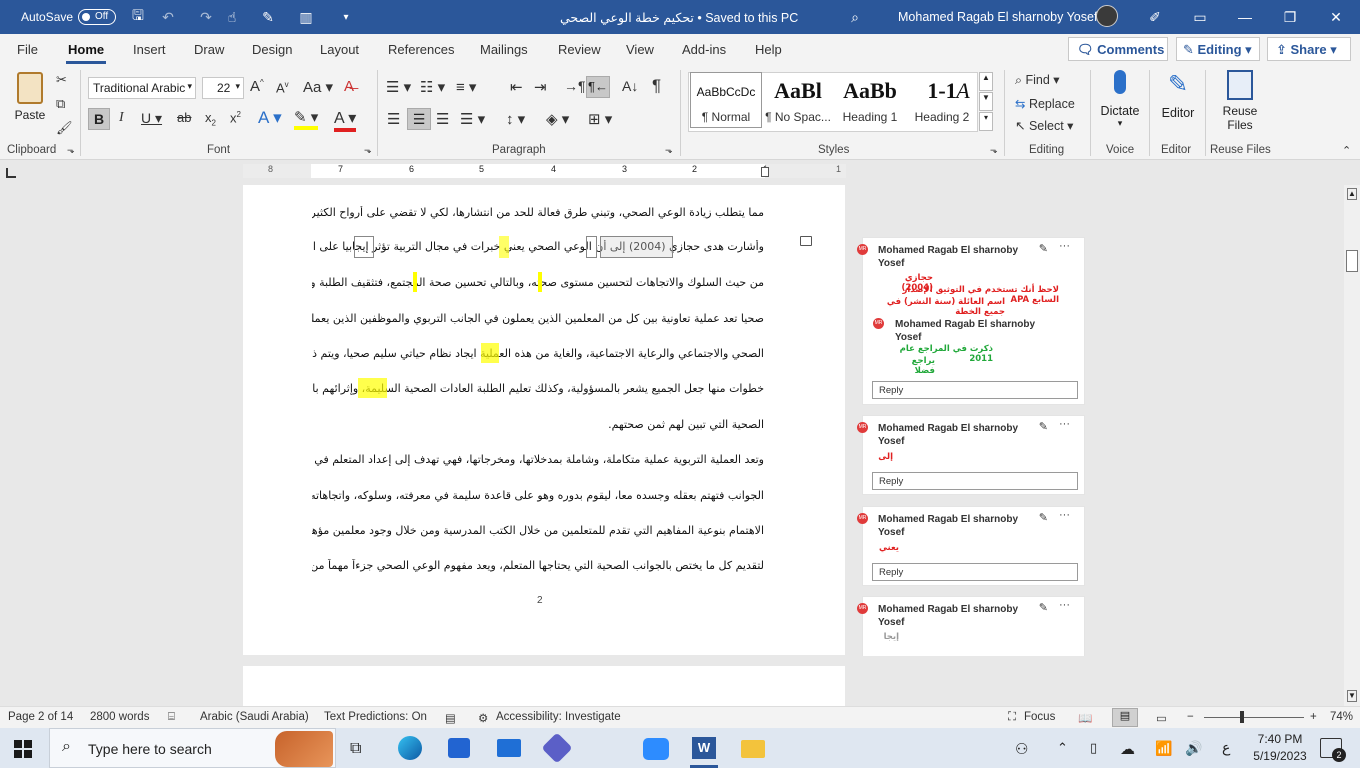  Describe the element at coordinates (1245, 17) in the screenshot. I see `minimize-icon: —` at that location.